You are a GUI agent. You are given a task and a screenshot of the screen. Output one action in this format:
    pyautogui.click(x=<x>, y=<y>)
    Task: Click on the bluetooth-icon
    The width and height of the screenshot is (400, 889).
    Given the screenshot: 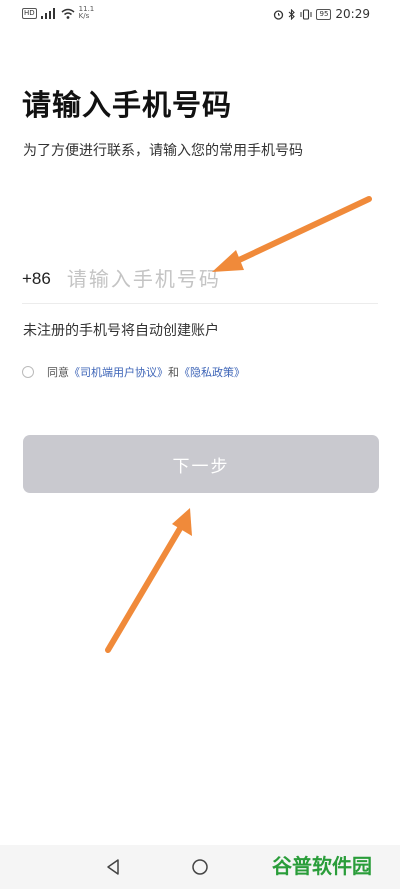 What is the action you would take?
    pyautogui.click(x=292, y=14)
    